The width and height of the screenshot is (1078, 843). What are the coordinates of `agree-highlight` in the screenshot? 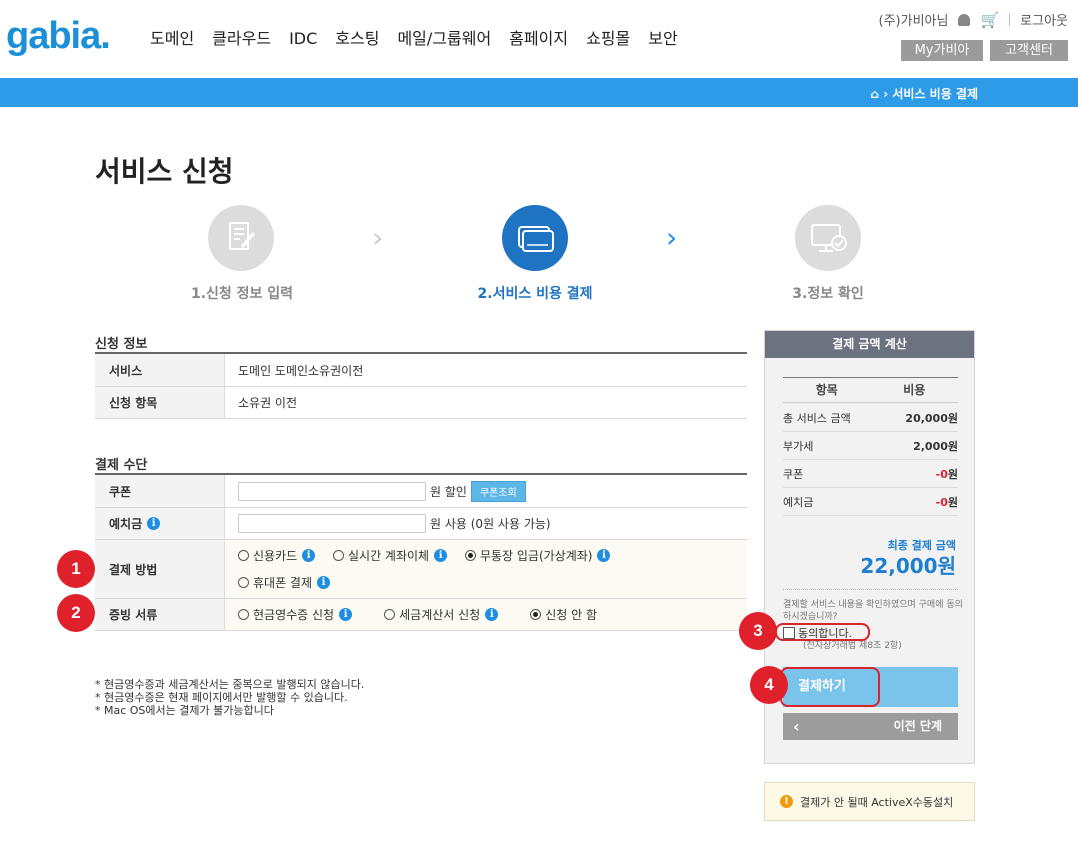 It's located at (822, 632).